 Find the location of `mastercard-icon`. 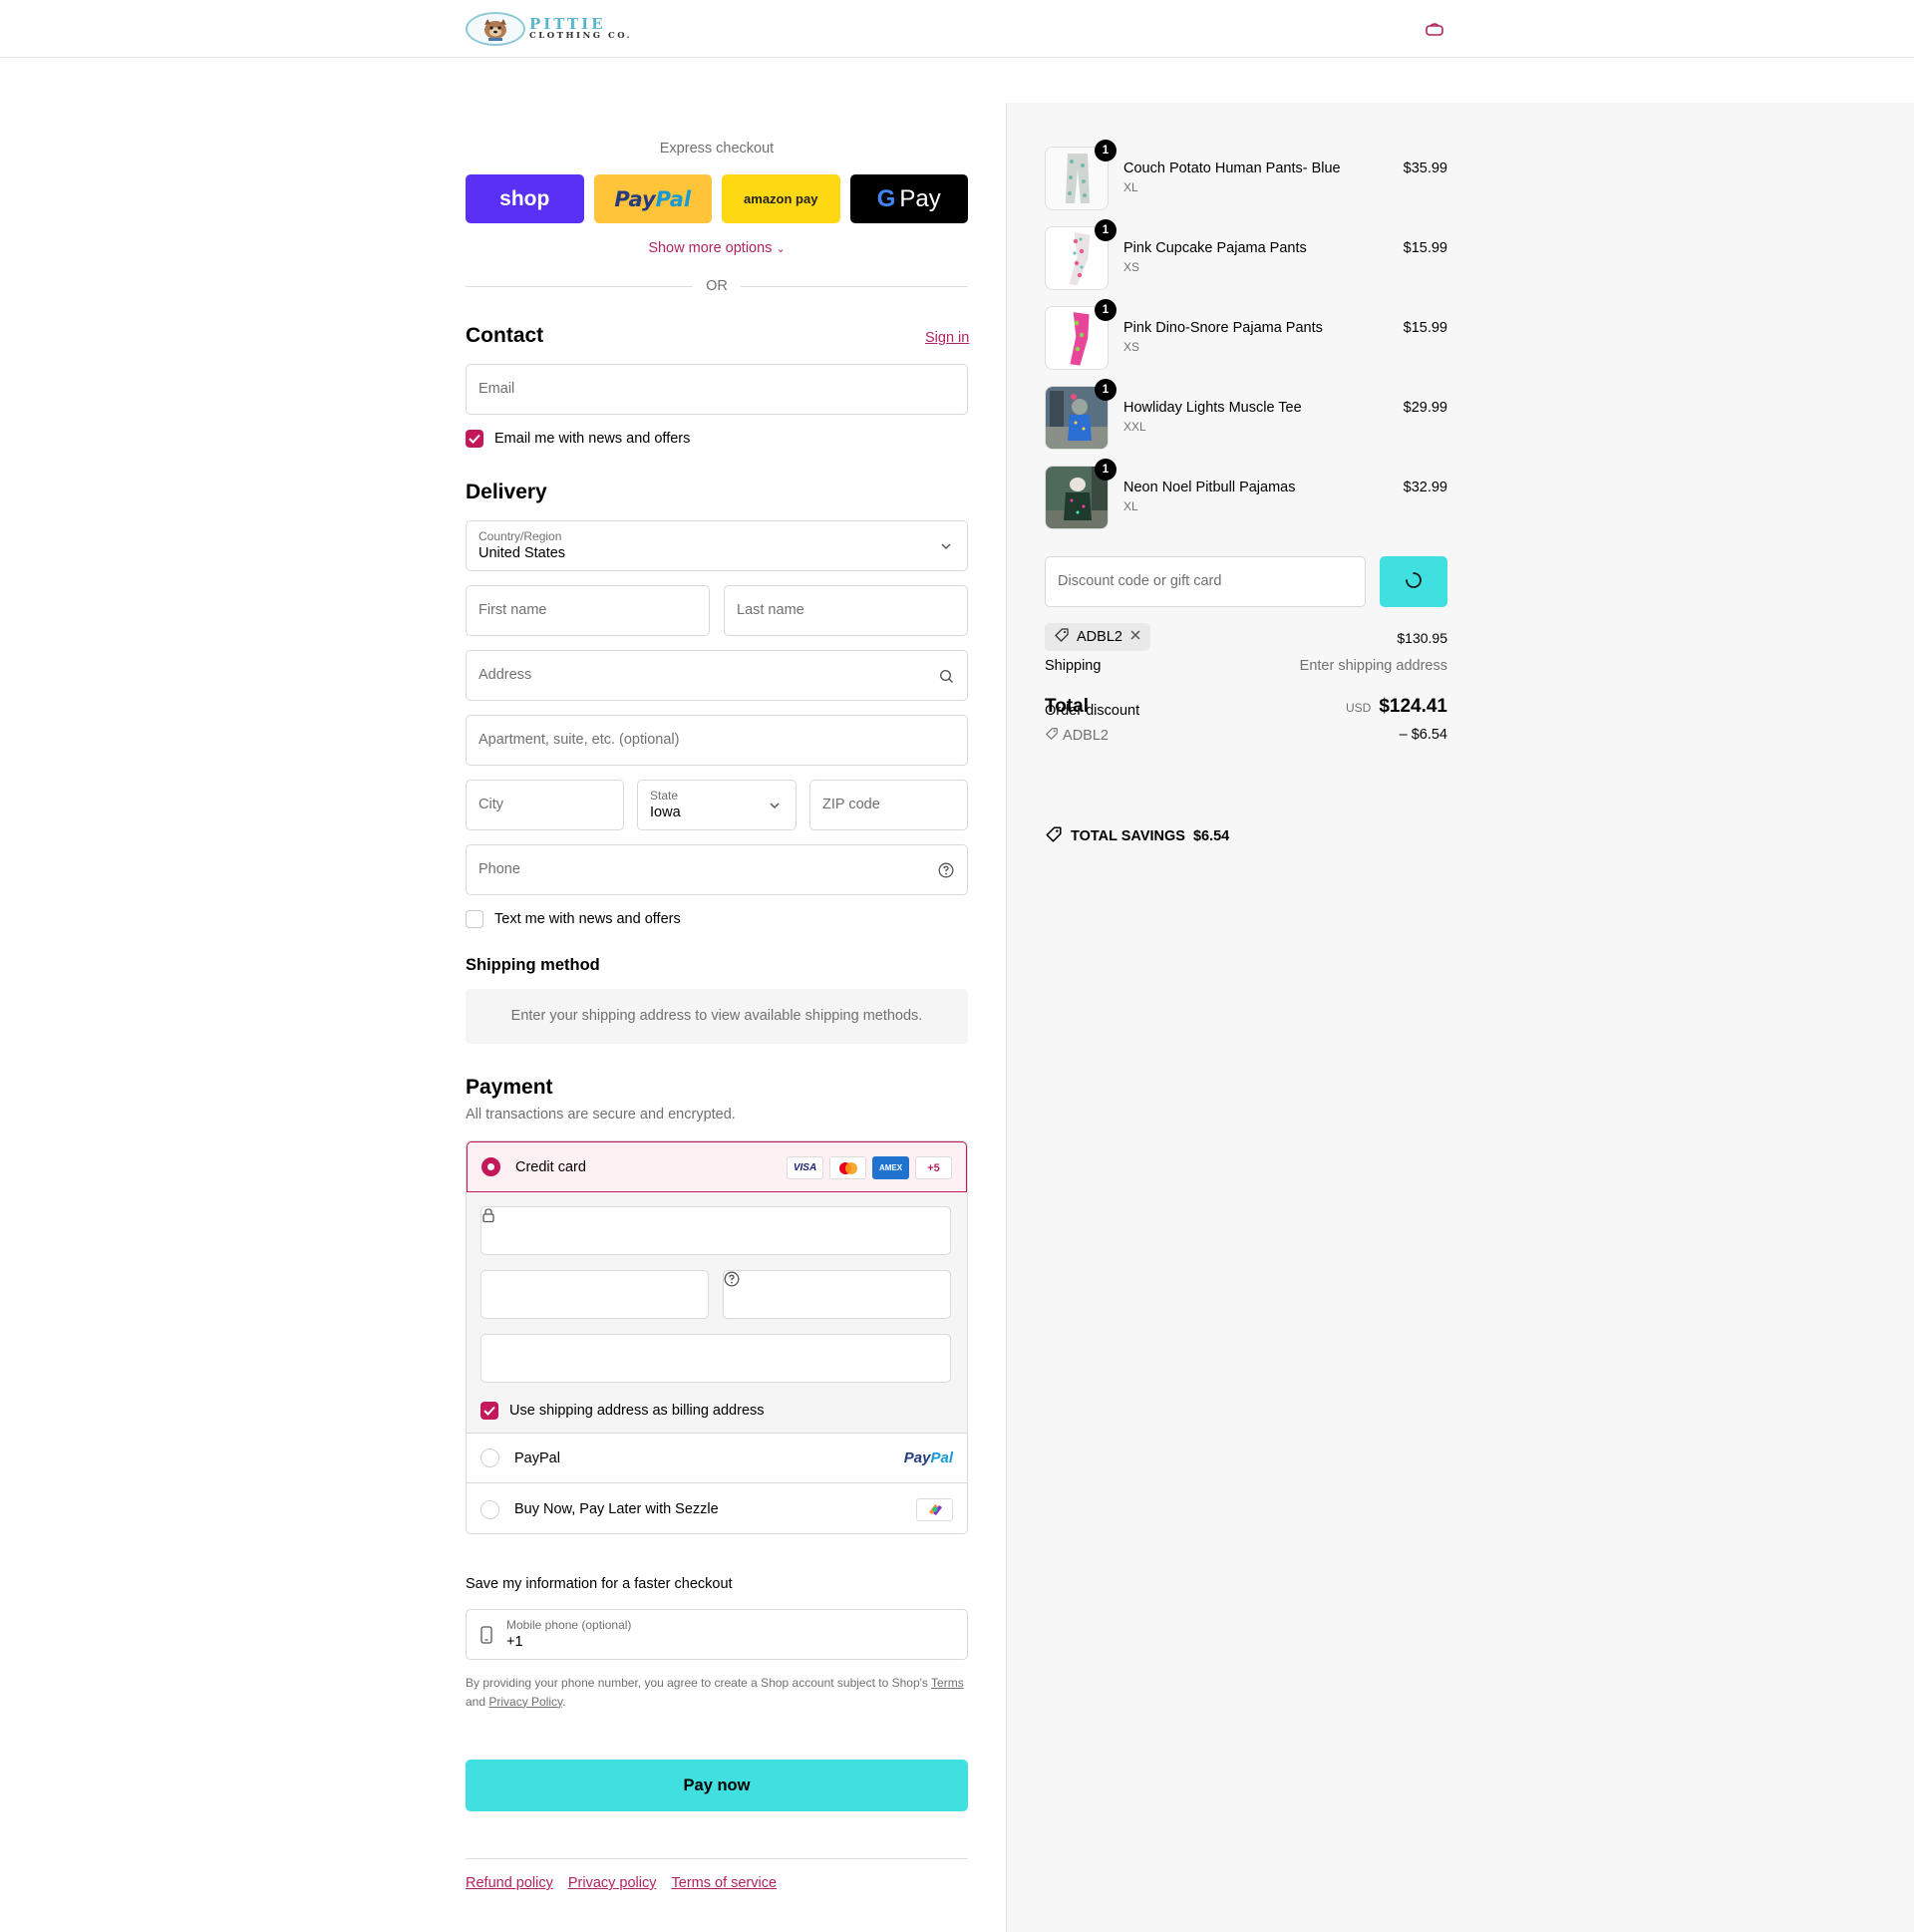

mastercard-icon is located at coordinates (847, 1167).